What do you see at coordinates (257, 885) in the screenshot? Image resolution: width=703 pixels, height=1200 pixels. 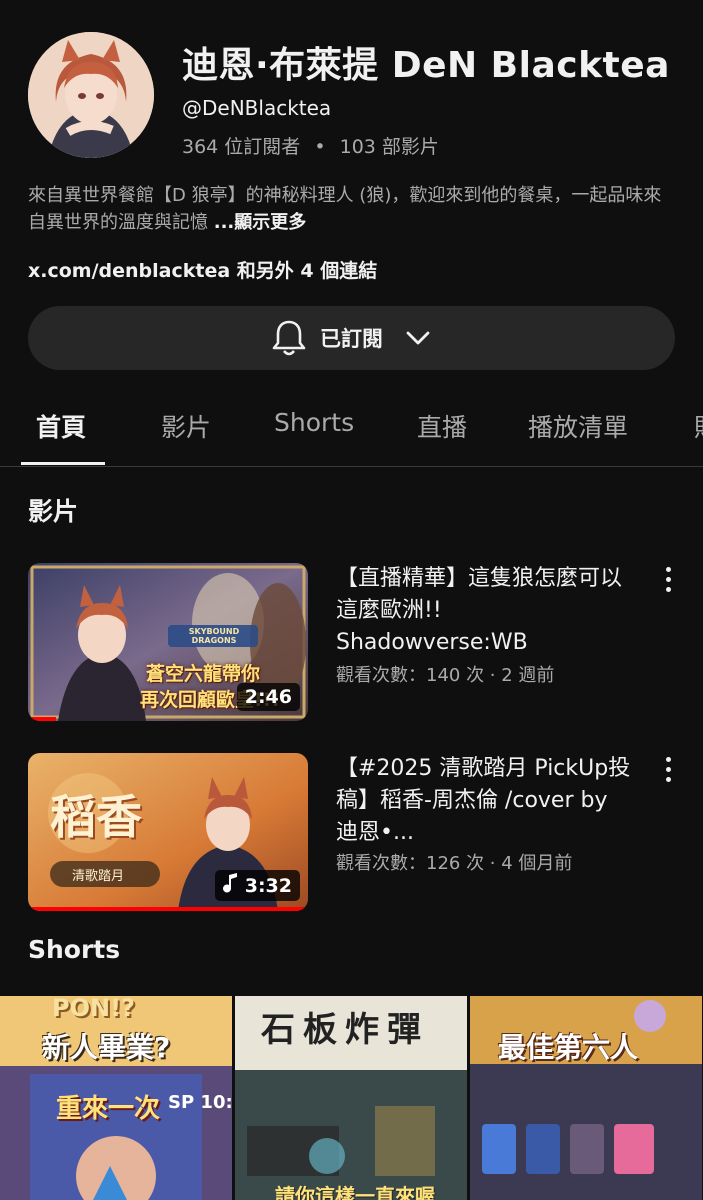 I see `video-duration: 3:32` at bounding box center [257, 885].